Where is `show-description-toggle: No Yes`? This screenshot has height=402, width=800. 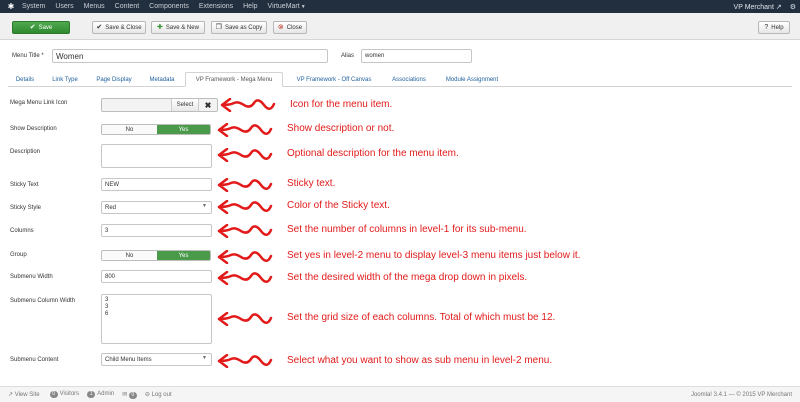
show-description-toggle: No Yes is located at coordinates (156, 129).